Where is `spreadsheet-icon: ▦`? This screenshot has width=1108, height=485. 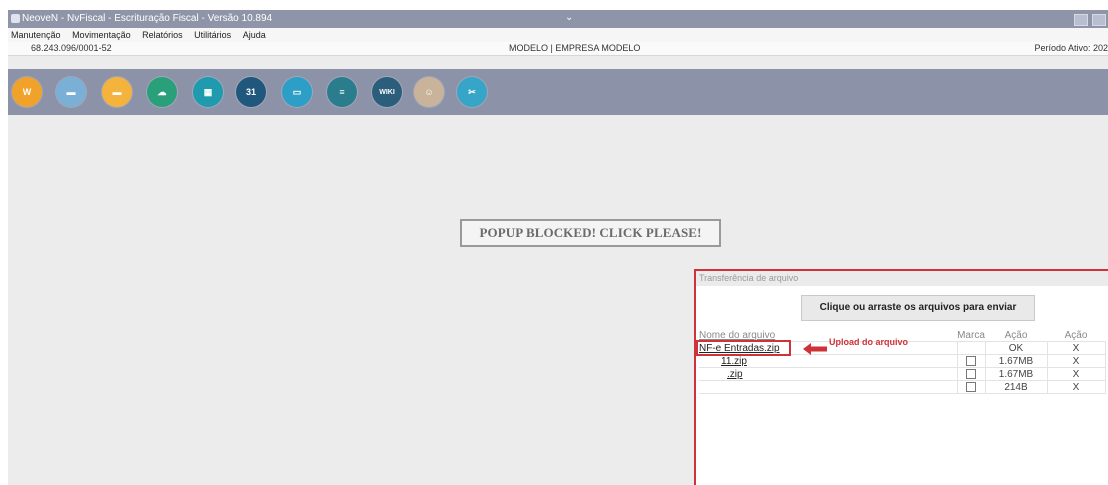 spreadsheet-icon: ▦ is located at coordinates (208, 92).